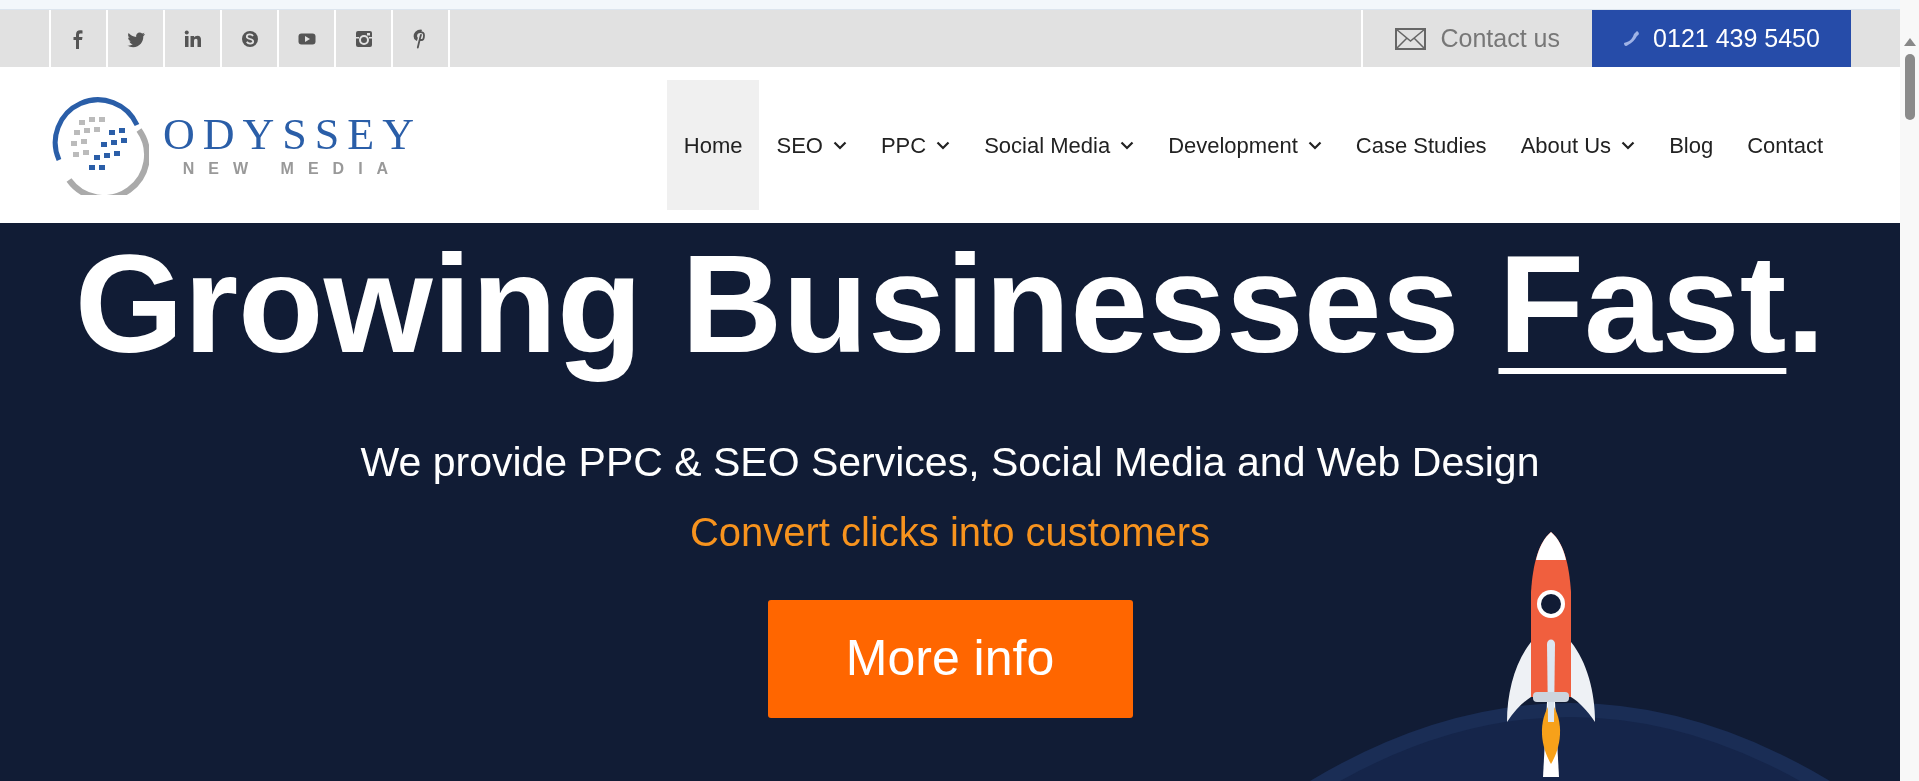 The height and width of the screenshot is (781, 1919). I want to click on scrollbar-thumb, so click(1909, 87).